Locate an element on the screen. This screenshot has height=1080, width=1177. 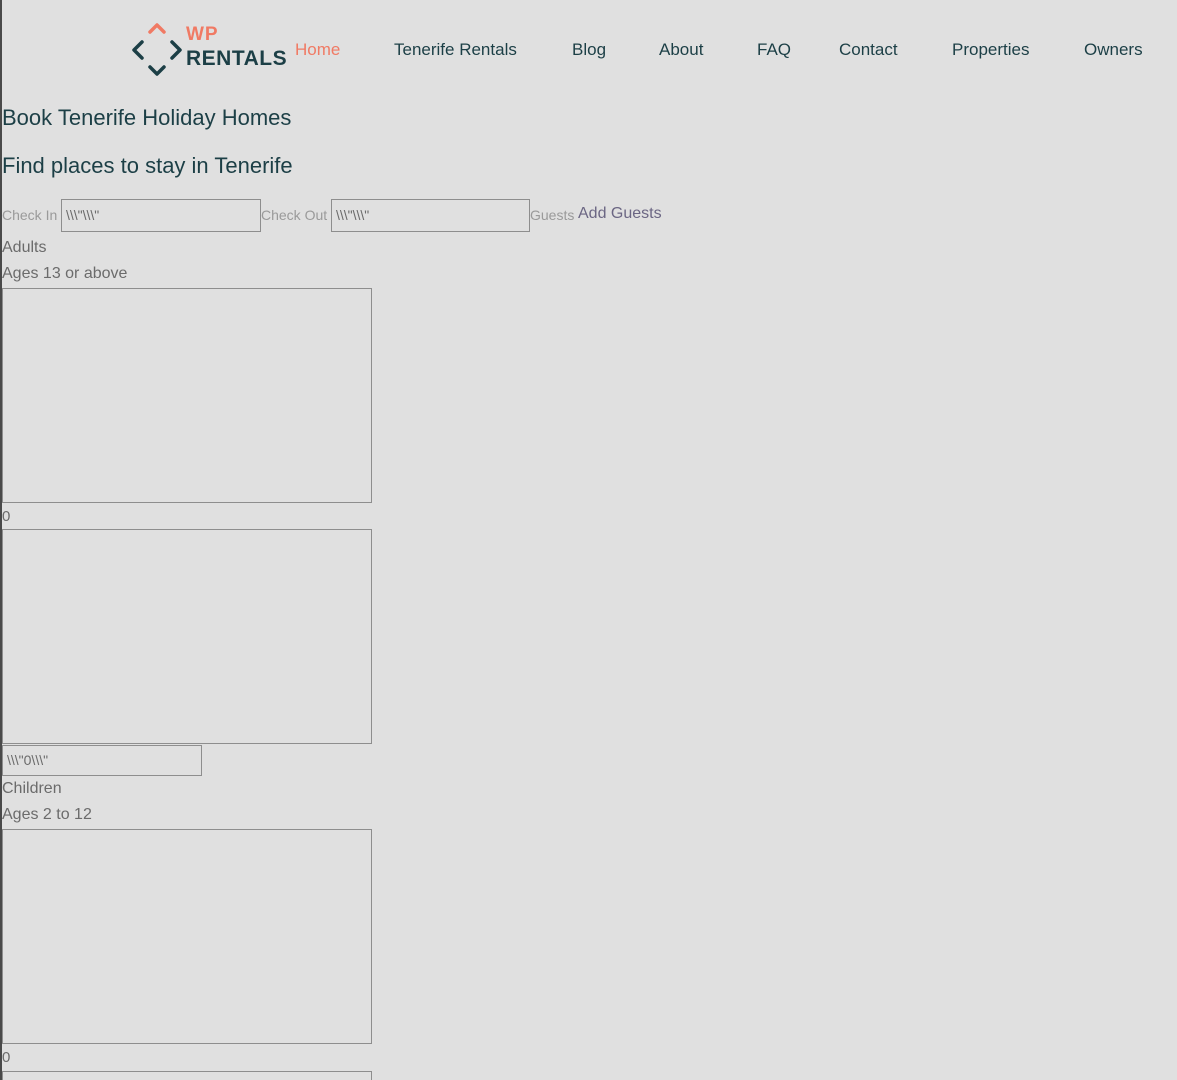
adults-hint: Ages 13 or above is located at coordinates (65, 273).